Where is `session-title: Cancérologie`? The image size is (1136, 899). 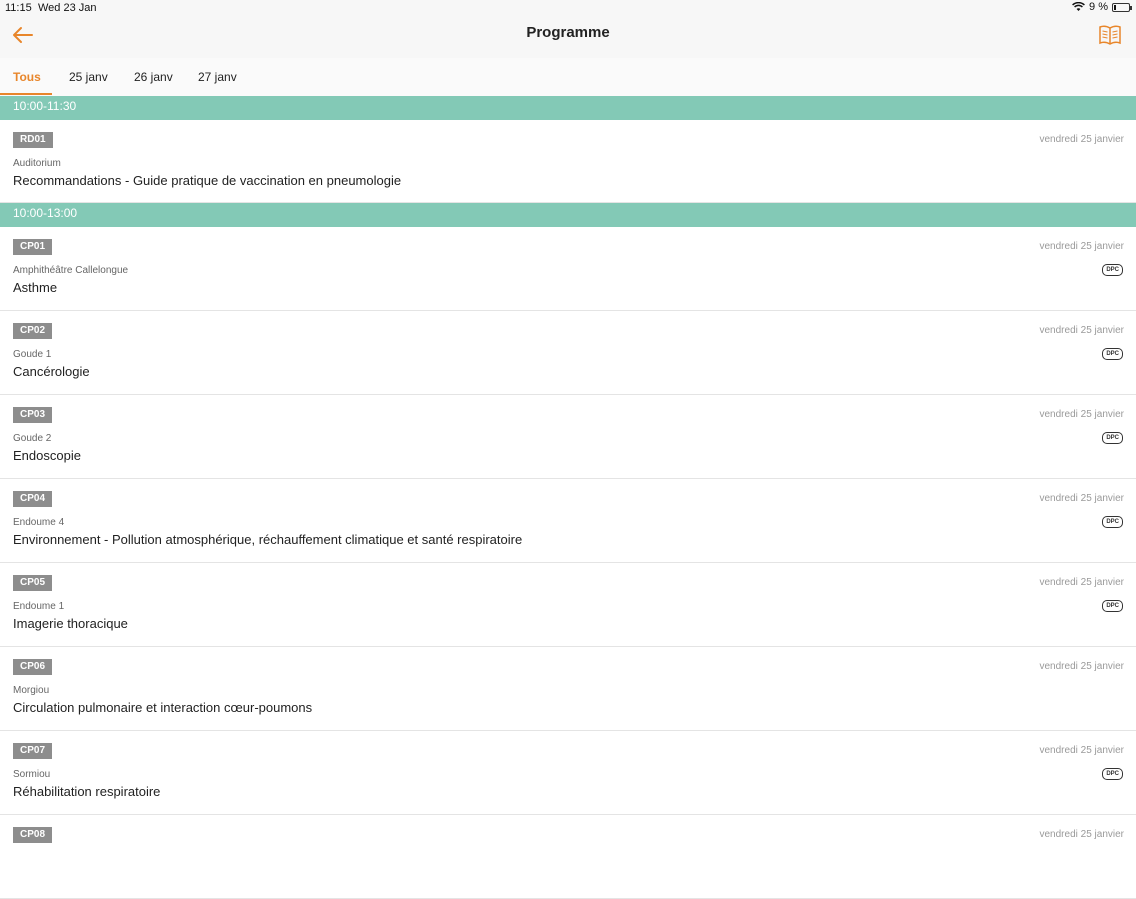
session-title: Cancérologie is located at coordinates (51, 371).